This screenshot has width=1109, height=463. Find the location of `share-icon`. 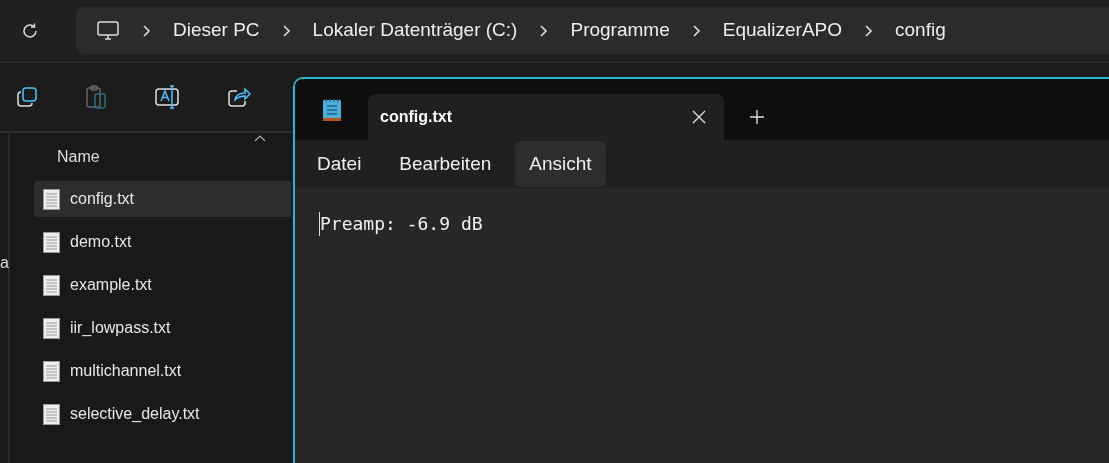

share-icon is located at coordinates (239, 97).